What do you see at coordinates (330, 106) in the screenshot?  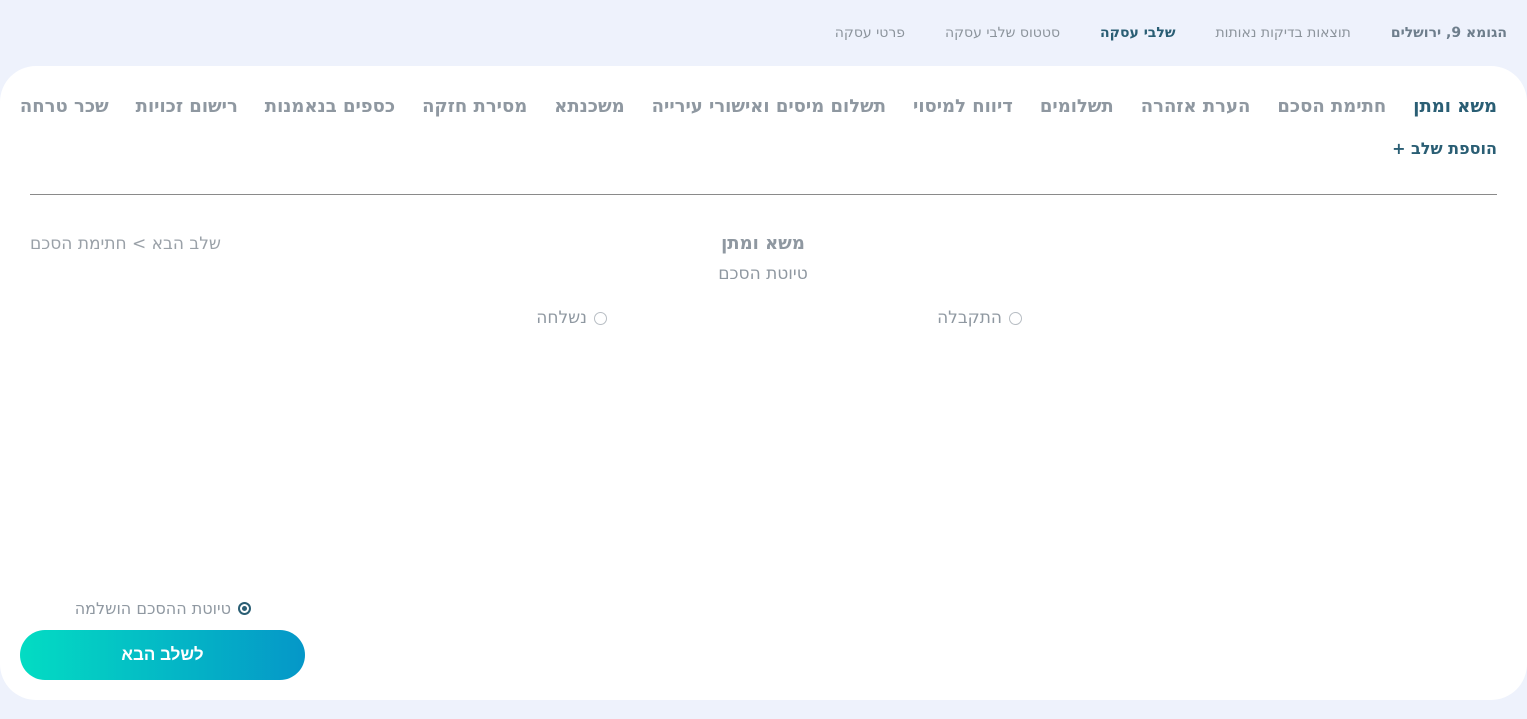 I see `tab-escrow-funds: כספים בנאמנות` at bounding box center [330, 106].